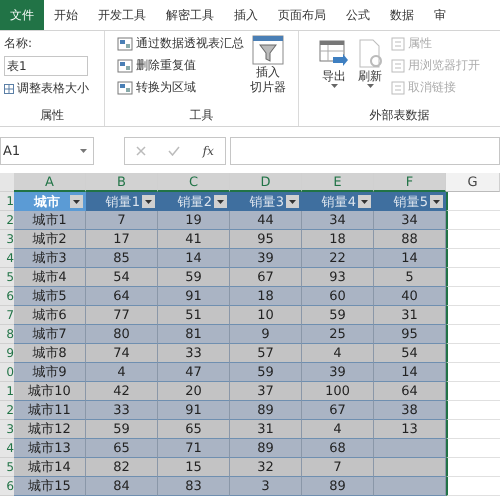 This screenshot has width=500, height=500. Describe the element at coordinates (208, 151) in the screenshot. I see `insert-function-button: fx` at that location.